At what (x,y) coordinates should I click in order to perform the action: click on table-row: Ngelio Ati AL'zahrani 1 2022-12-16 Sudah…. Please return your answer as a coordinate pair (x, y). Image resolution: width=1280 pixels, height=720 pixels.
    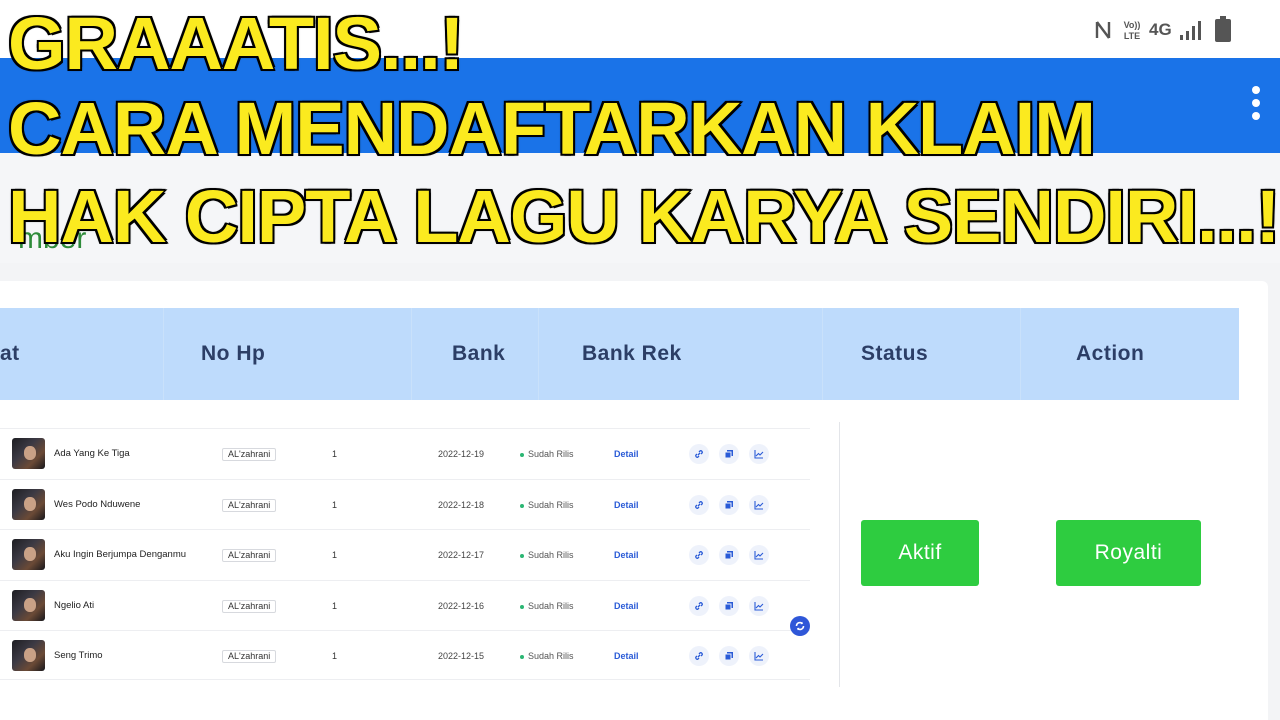
    Looking at the image, I should click on (405, 605).